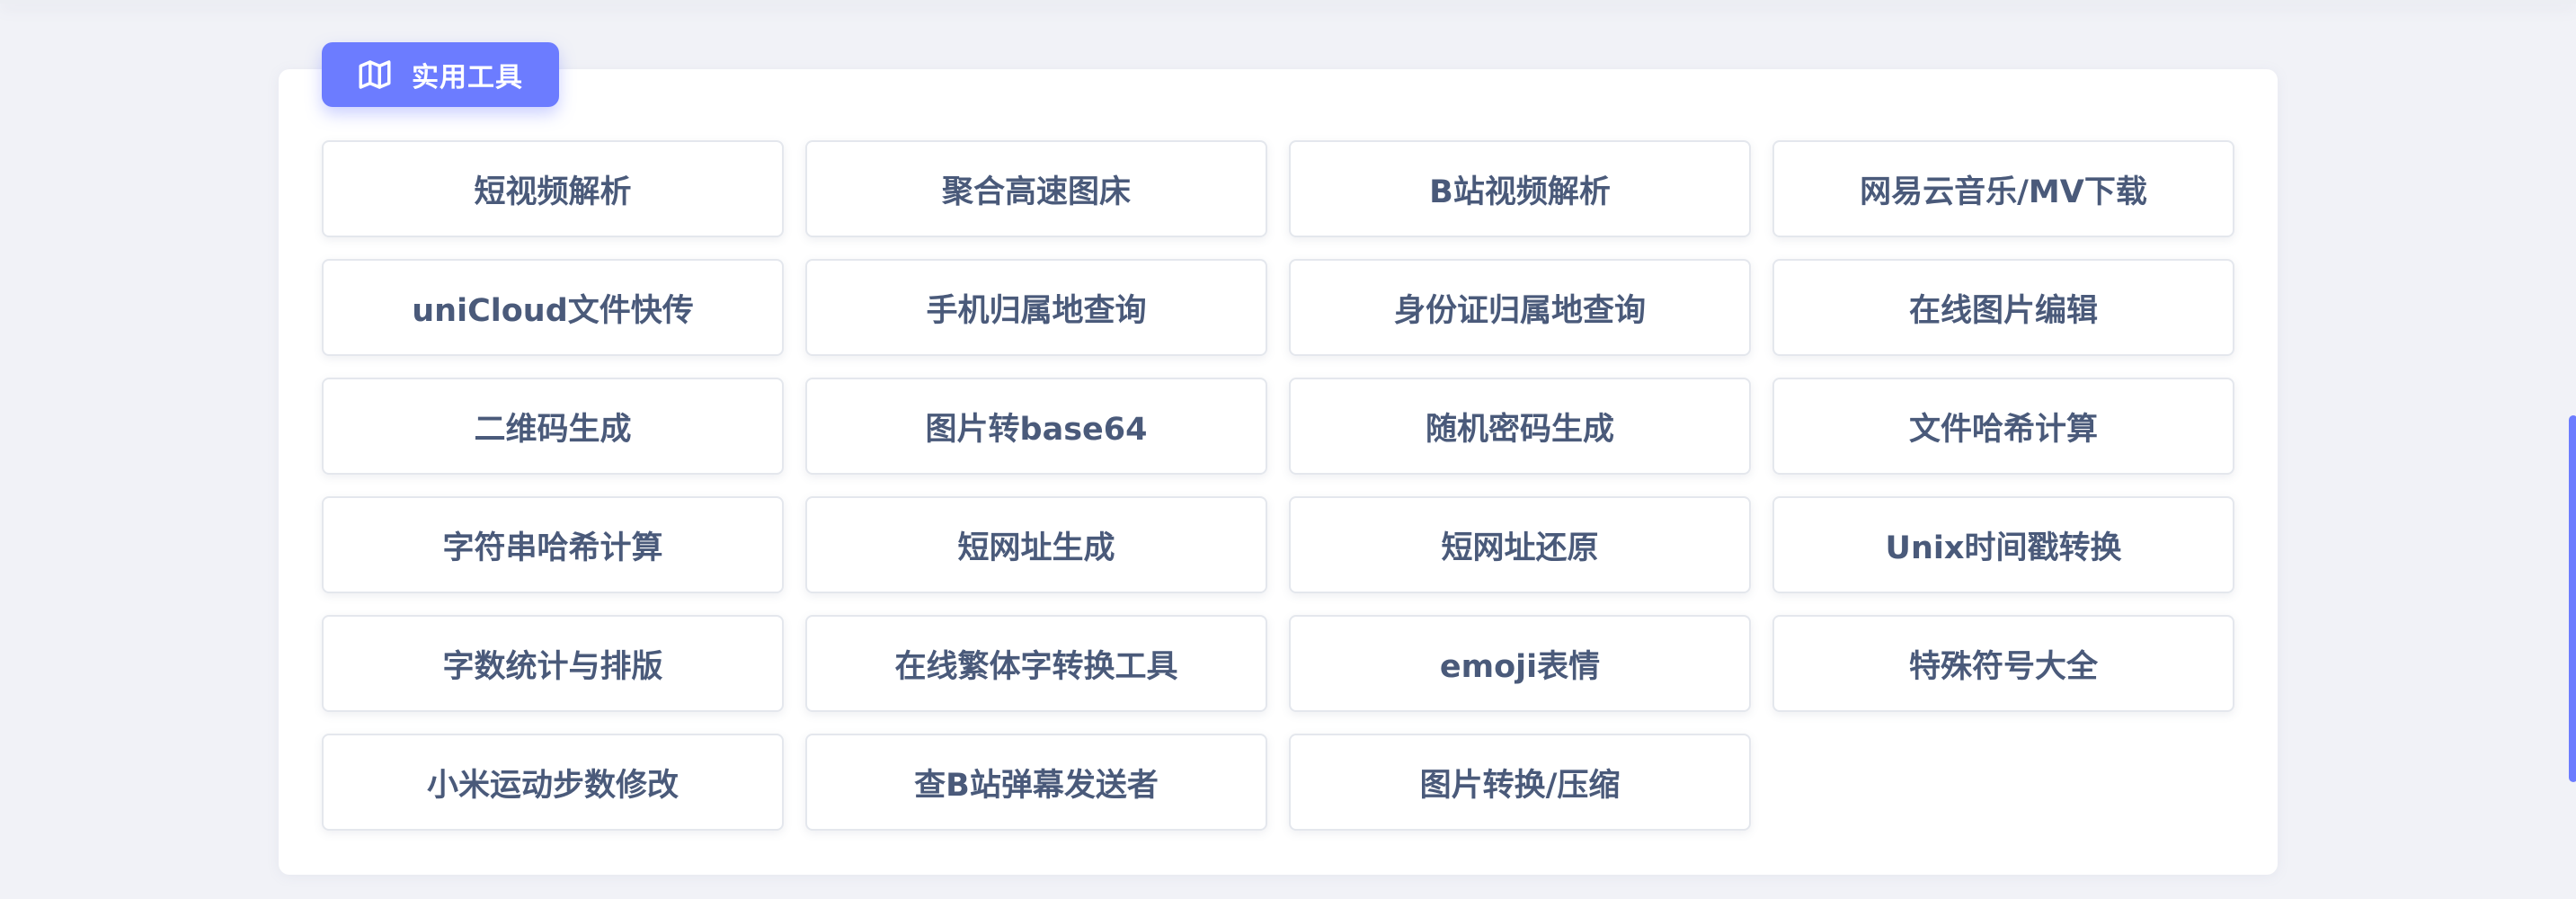  I want to click on tool-button: 查B站弹幕发送者, so click(1036, 782).